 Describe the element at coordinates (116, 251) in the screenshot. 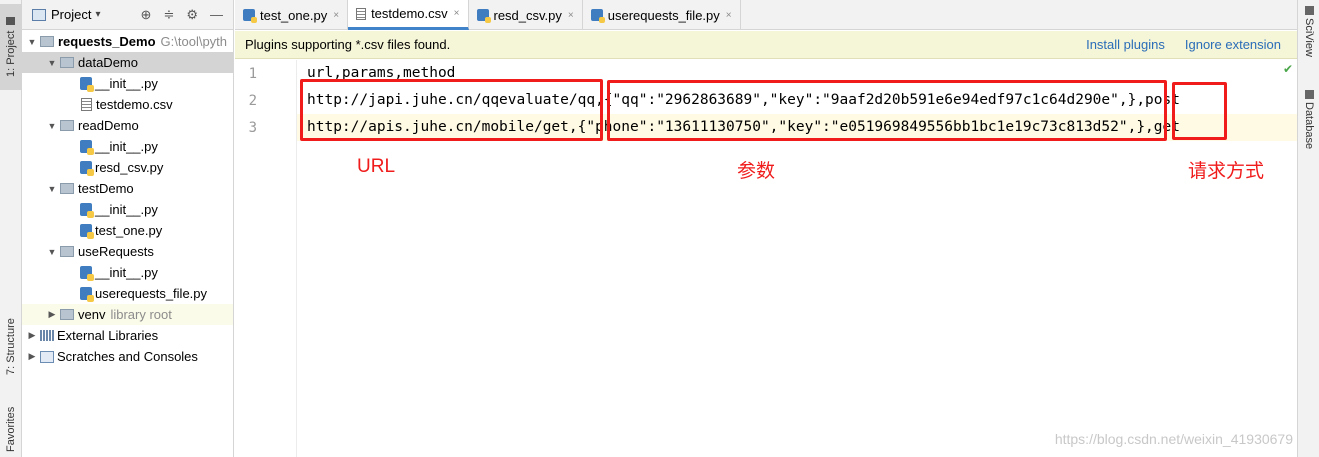

I see `tree-item-label: useRequests` at that location.